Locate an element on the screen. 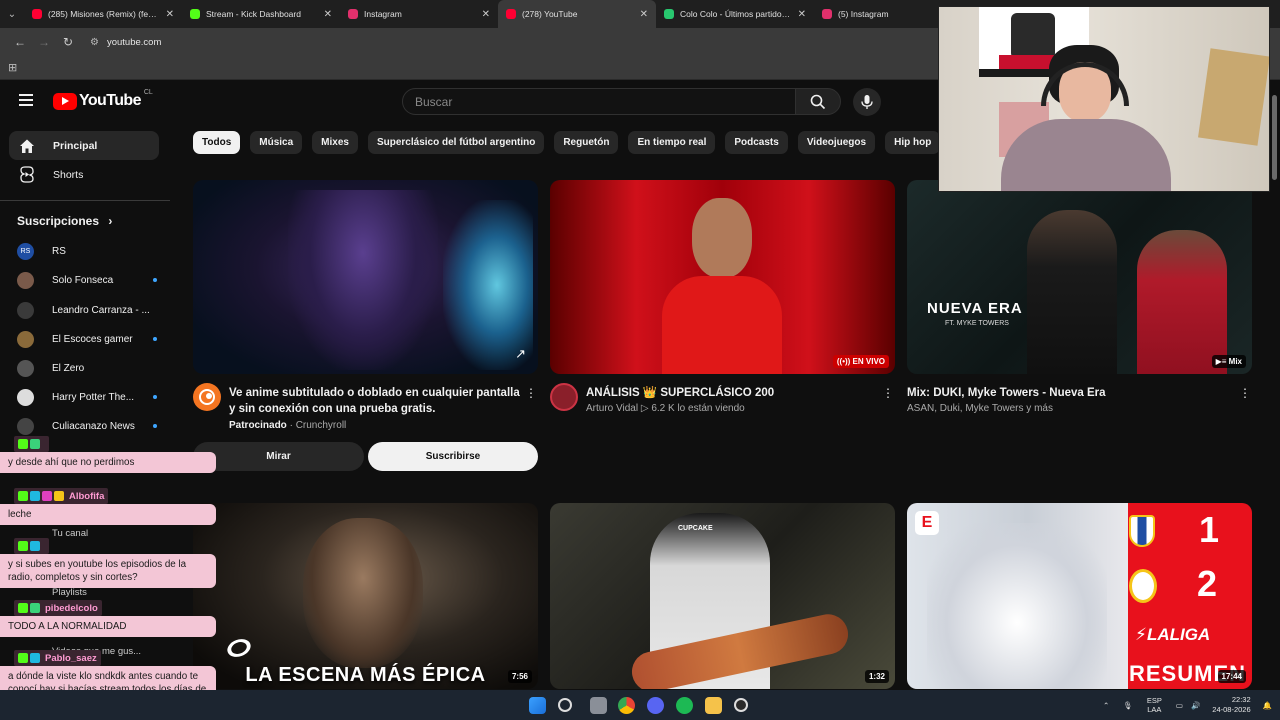 This screenshot has height=720, width=1280. video-title: ANÁLISIS 👑 SUPERCLÁSICO 200 is located at coordinates (680, 393).